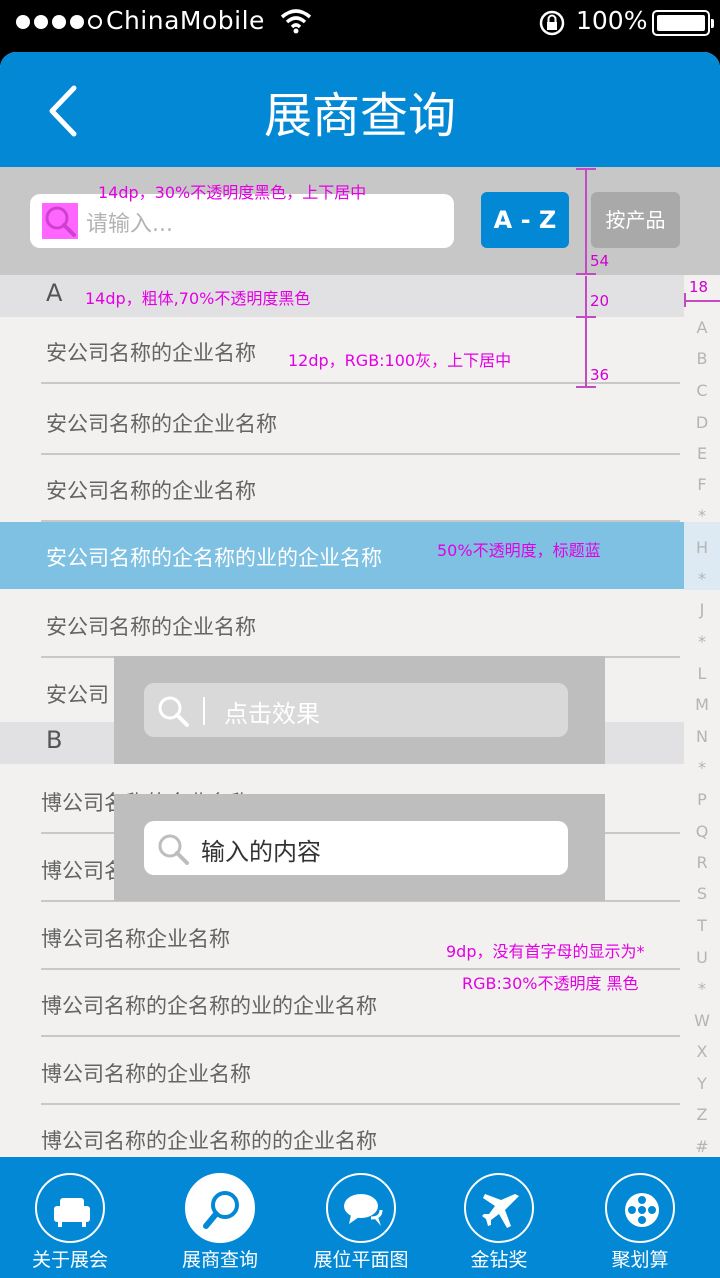 Image resolution: width=720 pixels, height=1278 pixels. What do you see at coordinates (500, 1211) in the screenshot?
I see `plane-icon` at bounding box center [500, 1211].